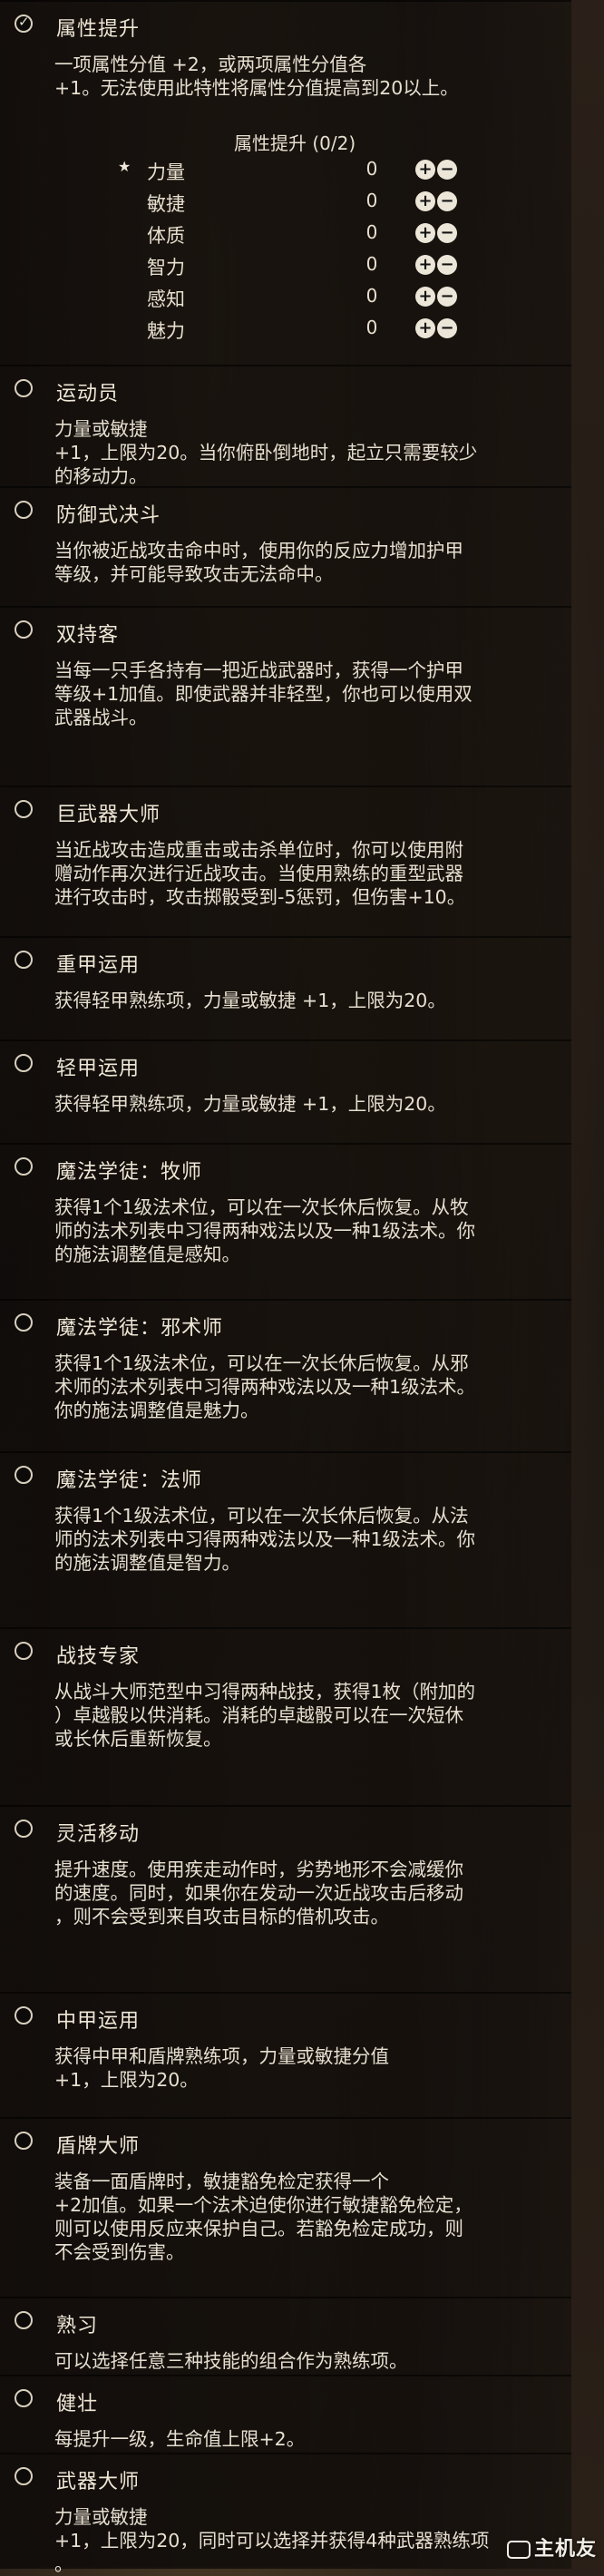  Describe the element at coordinates (98, 2146) in the screenshot. I see `feat-title: 盾牌大师` at that location.